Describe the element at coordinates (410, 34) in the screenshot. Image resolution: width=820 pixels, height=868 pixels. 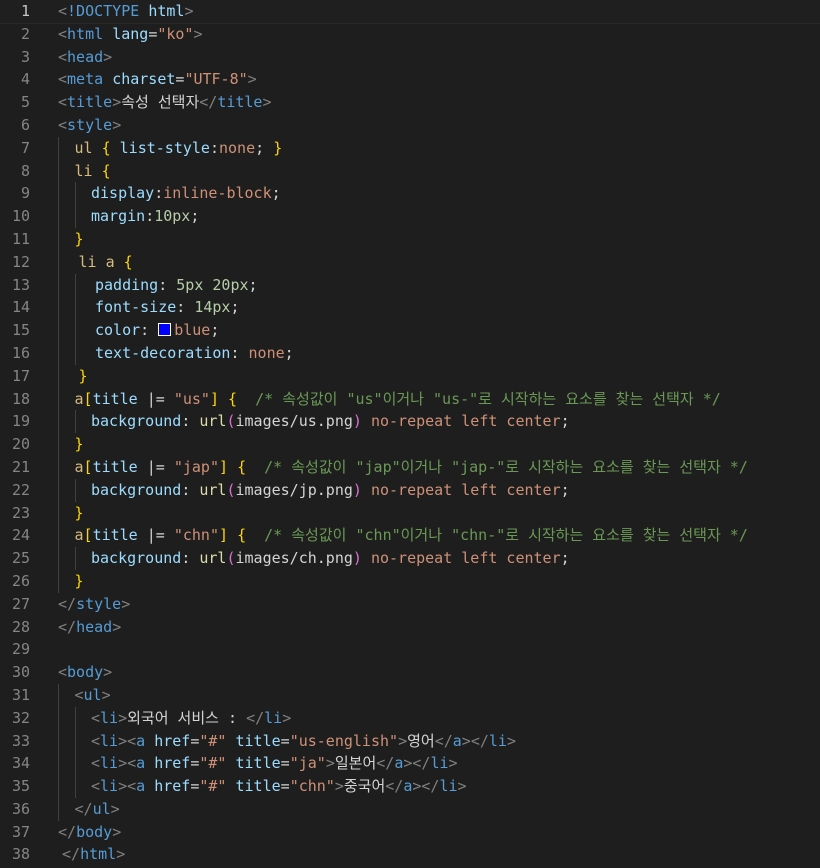
I see `code-line: 2 <html lang="ko">` at that location.